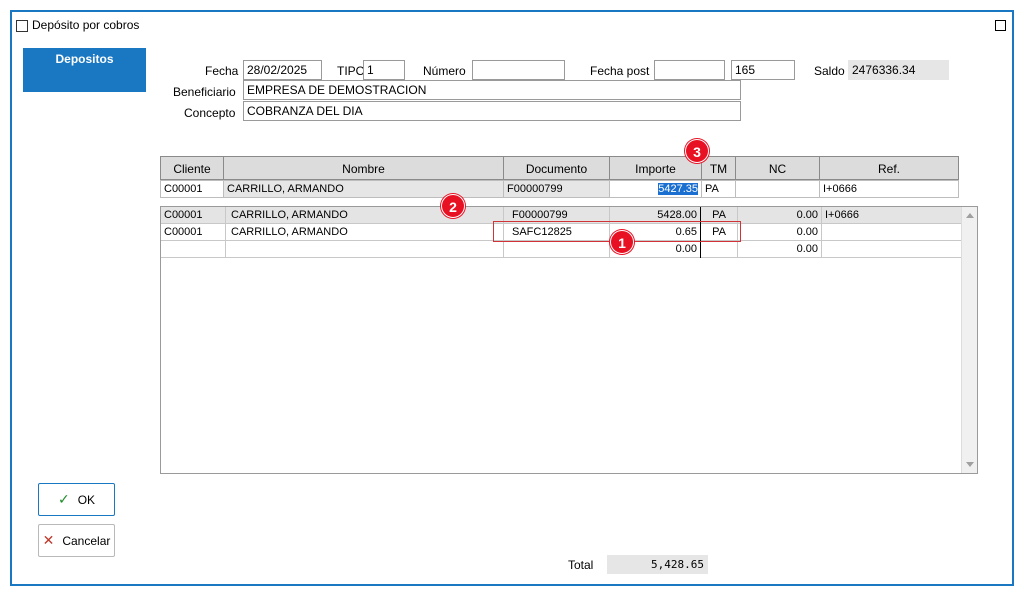 This screenshot has height=592, width=1024. Describe the element at coordinates (697, 151) in the screenshot. I see `annotation-badge-3: 3` at that location.